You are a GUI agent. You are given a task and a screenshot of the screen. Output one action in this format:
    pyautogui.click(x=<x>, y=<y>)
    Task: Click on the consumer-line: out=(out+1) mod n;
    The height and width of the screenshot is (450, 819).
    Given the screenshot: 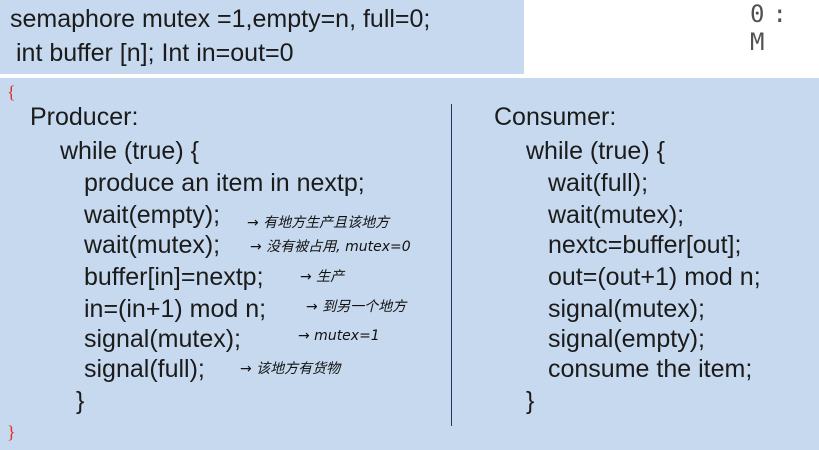 What is the action you would take?
    pyautogui.click(x=654, y=277)
    